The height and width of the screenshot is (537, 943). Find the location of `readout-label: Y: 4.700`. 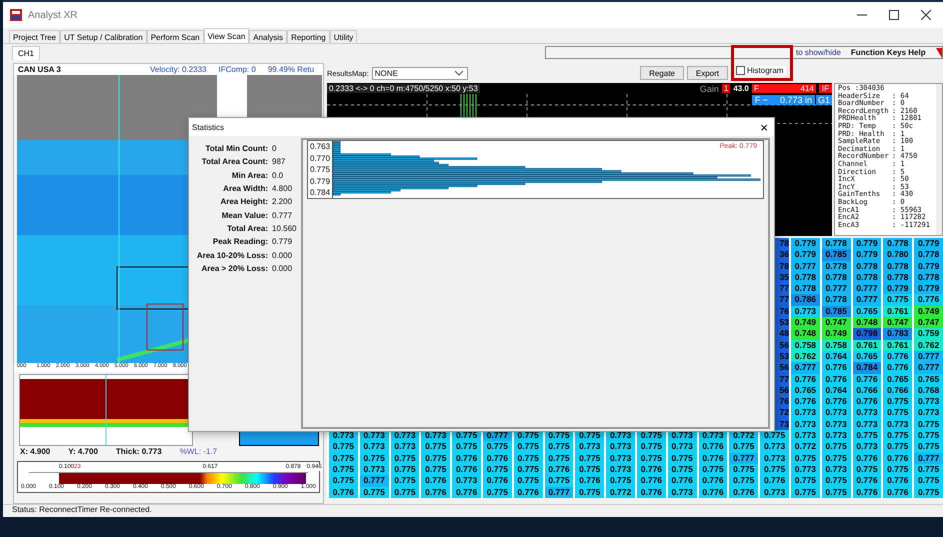

readout-label: Y: 4.700 is located at coordinates (83, 451).